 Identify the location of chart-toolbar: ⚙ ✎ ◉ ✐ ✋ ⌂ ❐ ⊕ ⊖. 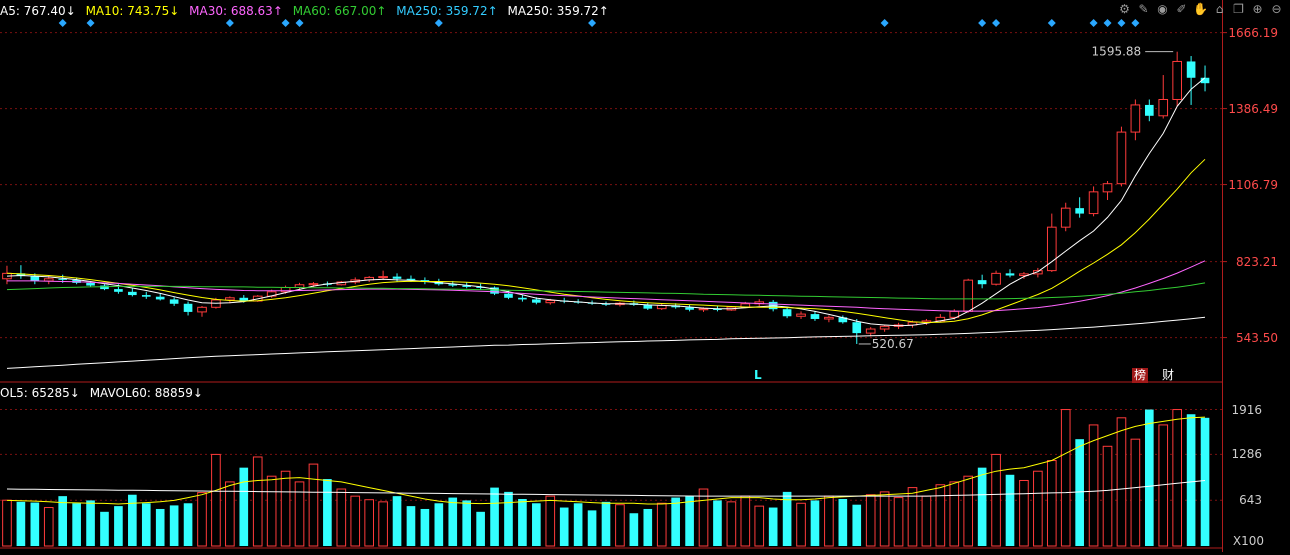
(1200, 10).